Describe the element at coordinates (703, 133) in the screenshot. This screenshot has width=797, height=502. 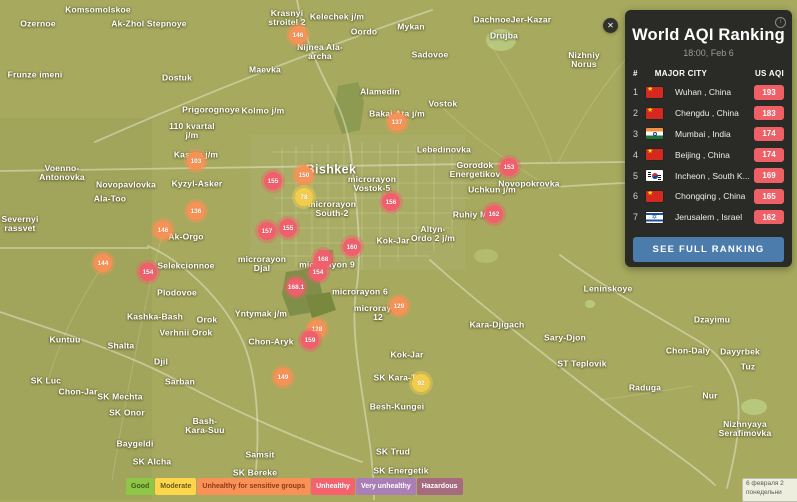
I see `city-name: Mumbai , India` at that location.